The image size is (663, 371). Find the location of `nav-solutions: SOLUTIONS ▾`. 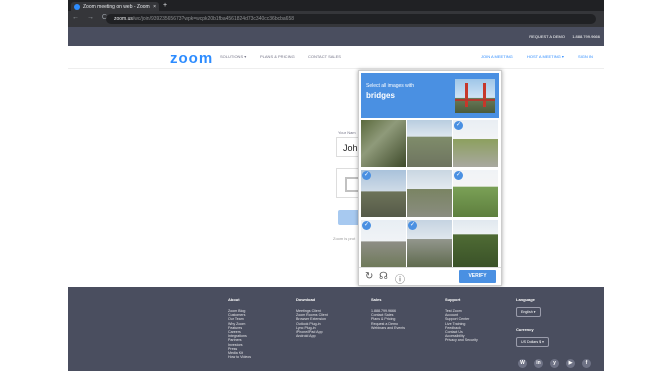

nav-solutions: SOLUTIONS ▾ is located at coordinates (233, 56).